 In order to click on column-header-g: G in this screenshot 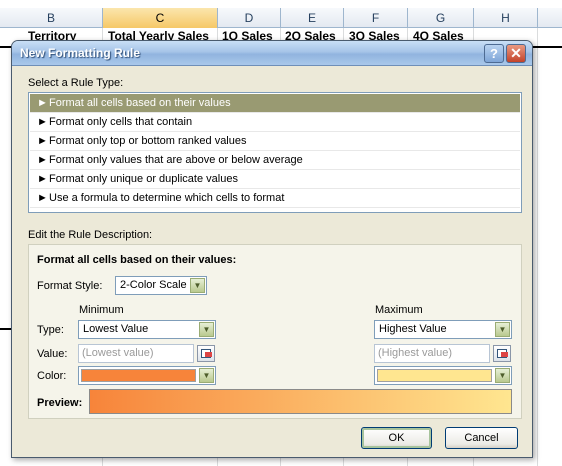, I will do `click(441, 18)`.